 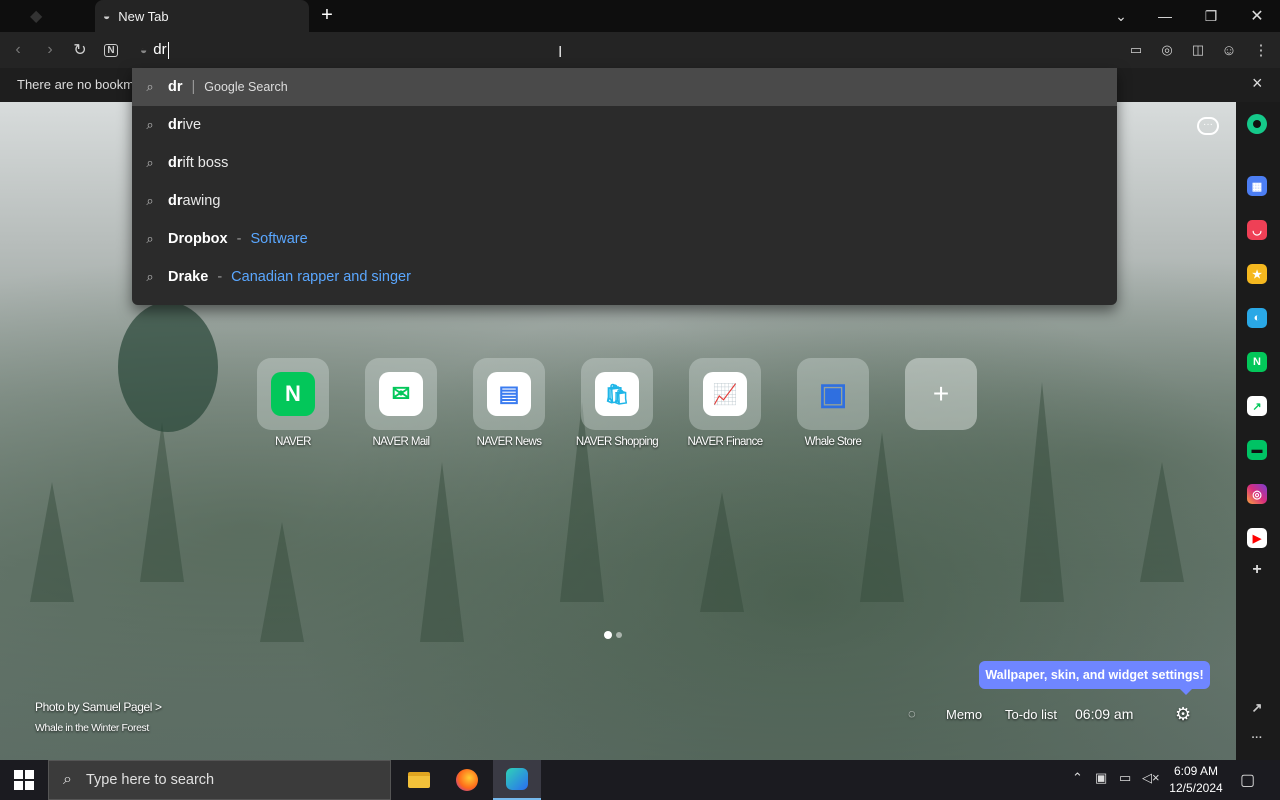 What do you see at coordinates (624, 87) in the screenshot?
I see `suggestion-item: ⌕ dr | Google Search` at bounding box center [624, 87].